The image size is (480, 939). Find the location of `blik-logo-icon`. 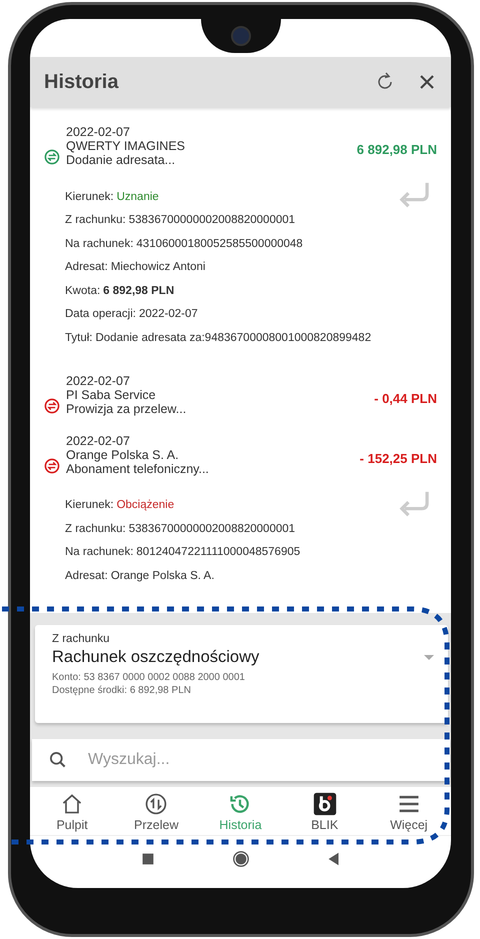

blik-logo-icon is located at coordinates (324, 804).